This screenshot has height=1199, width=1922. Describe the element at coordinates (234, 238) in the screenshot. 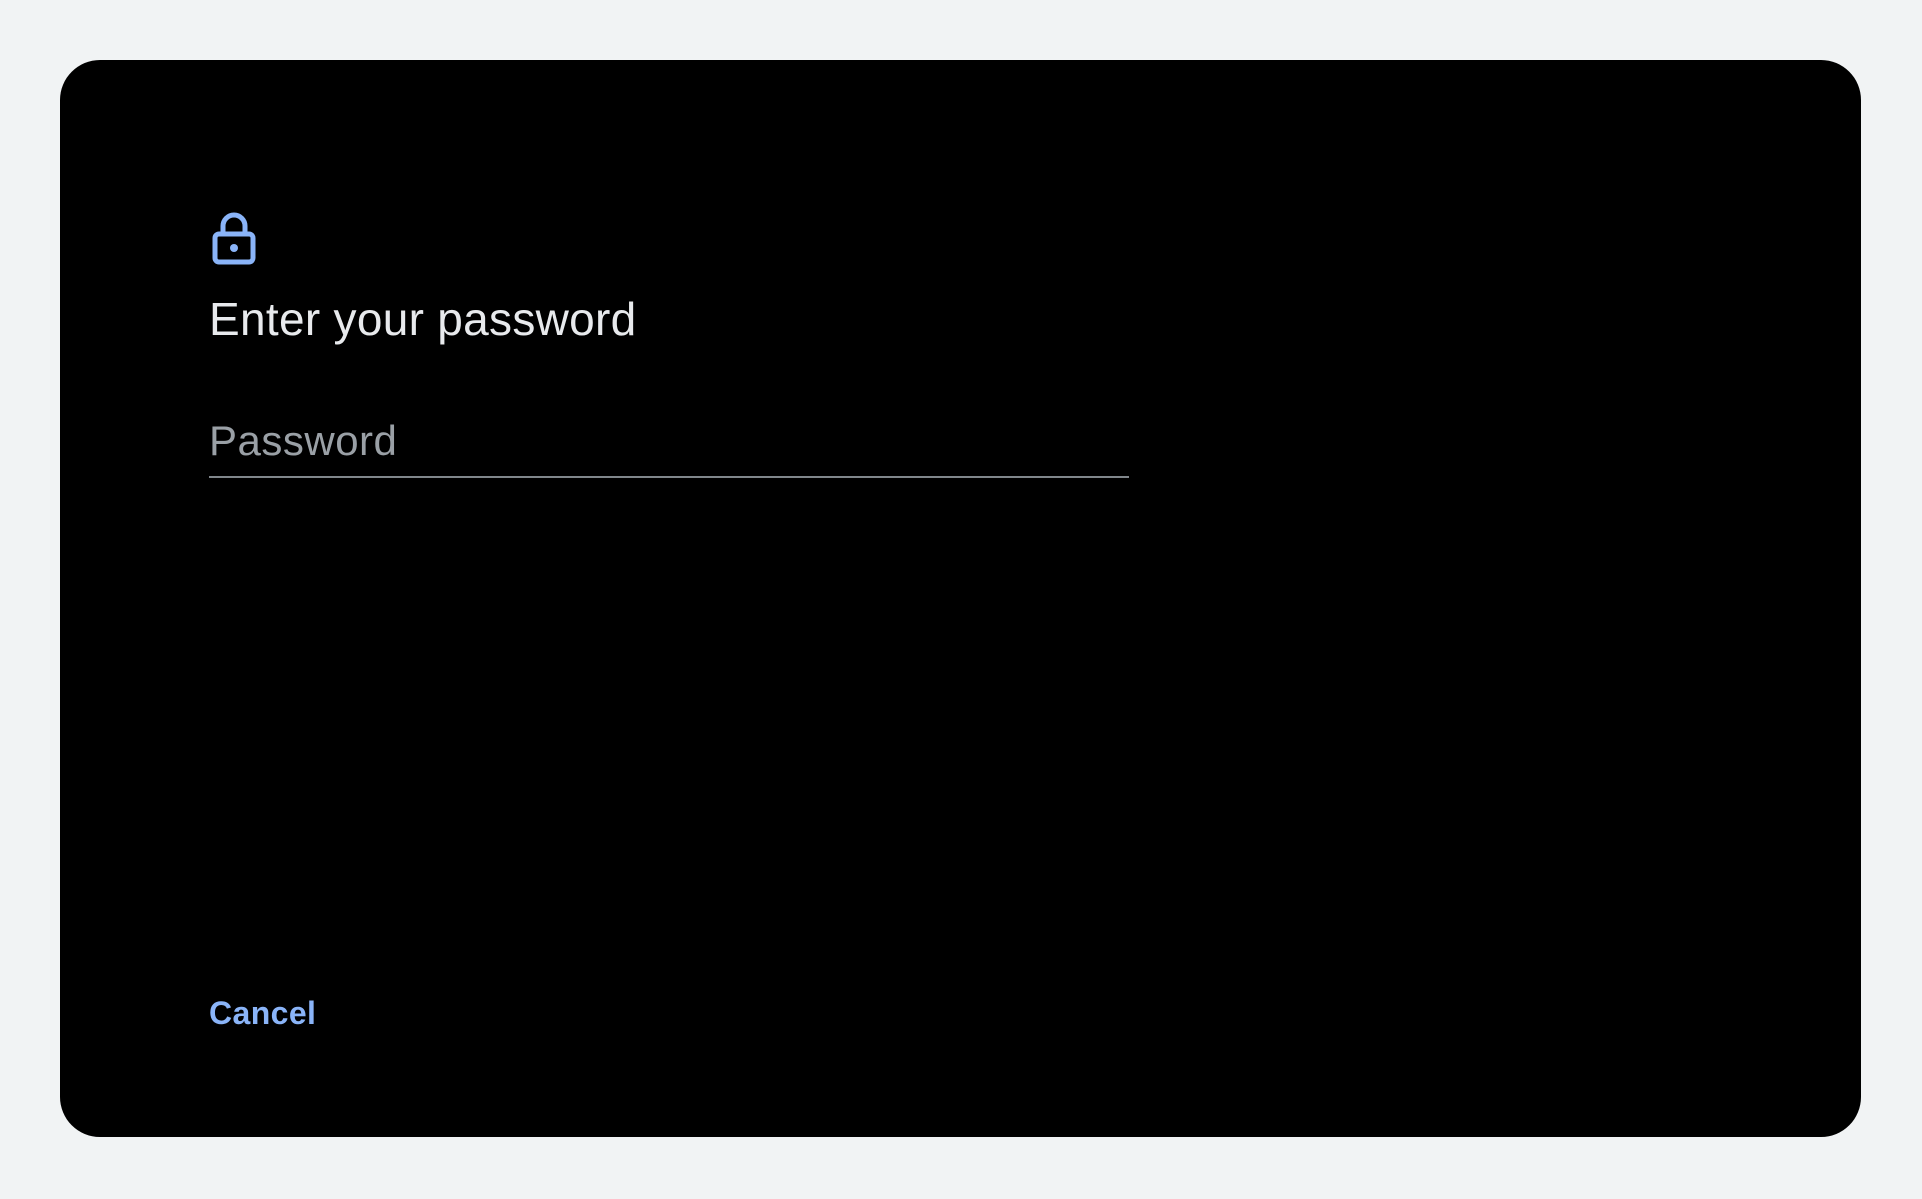

I see `lock-icon` at that location.